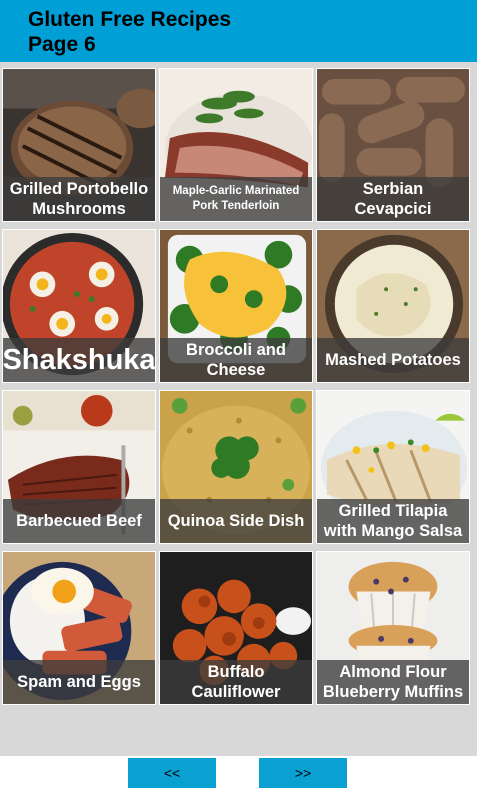 Image resolution: width=477 pixels, height=800 pixels. What do you see at coordinates (236, 306) in the screenshot?
I see `recipe-tile-broccoli-cheese: Broccoli and Cheese` at bounding box center [236, 306].